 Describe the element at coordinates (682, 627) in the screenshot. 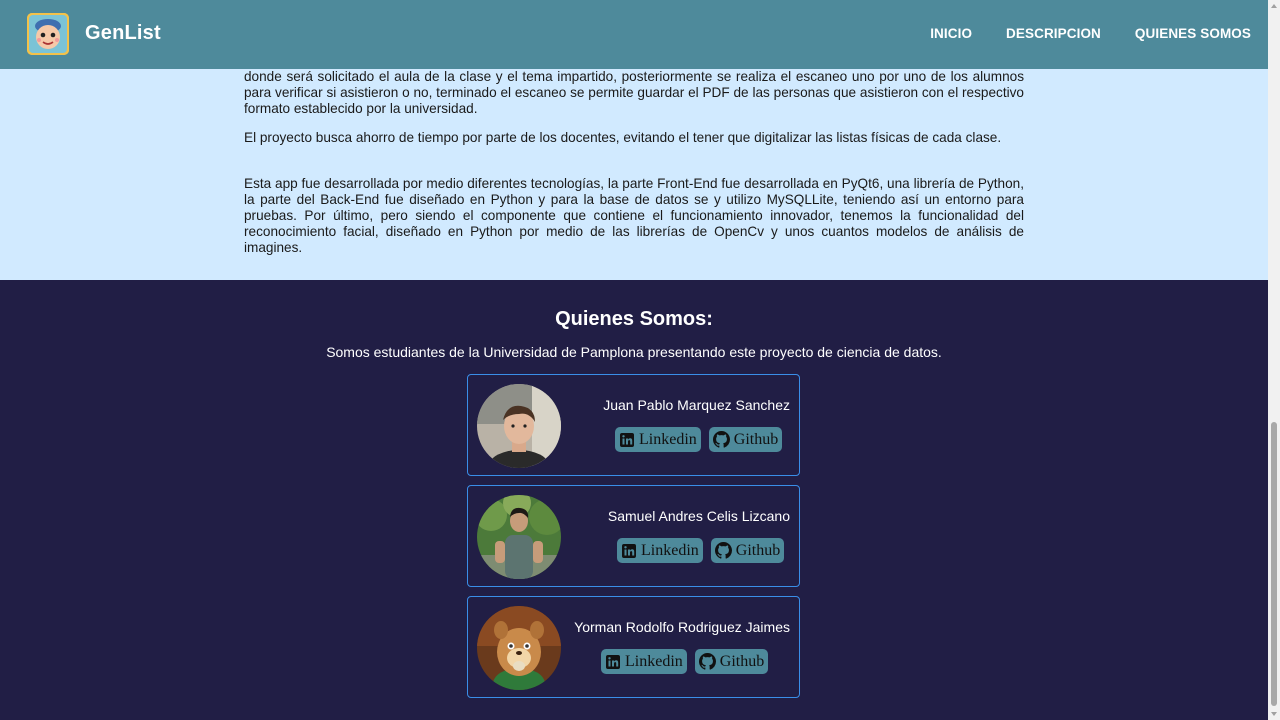

I see `member-name: Yorman Rodolfo Rodriguez Jaimes` at that location.